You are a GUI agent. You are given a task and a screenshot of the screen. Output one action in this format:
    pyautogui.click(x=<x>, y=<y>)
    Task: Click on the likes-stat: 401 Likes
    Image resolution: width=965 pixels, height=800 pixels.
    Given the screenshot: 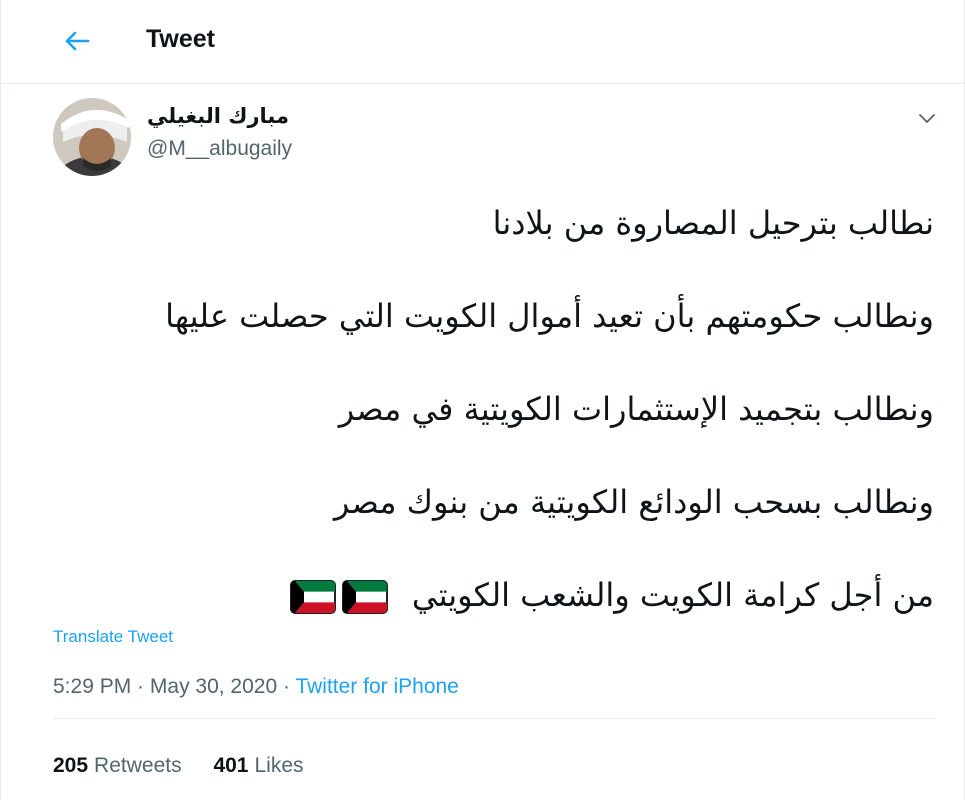 What is the action you would take?
    pyautogui.click(x=258, y=765)
    